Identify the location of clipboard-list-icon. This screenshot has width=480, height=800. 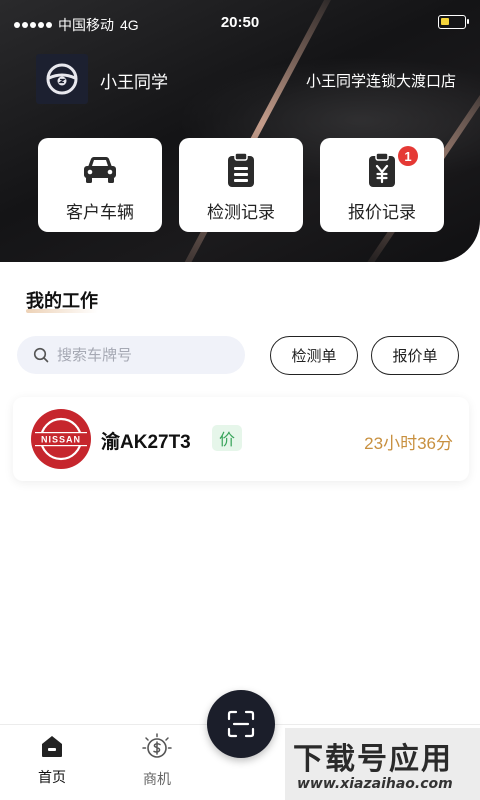
(241, 170).